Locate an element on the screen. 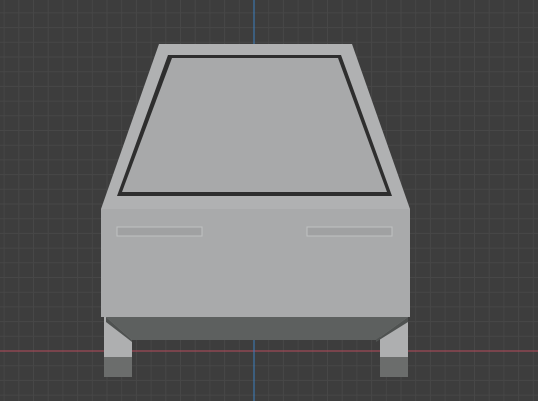  right-wheel-lower is located at coordinates (394, 367).